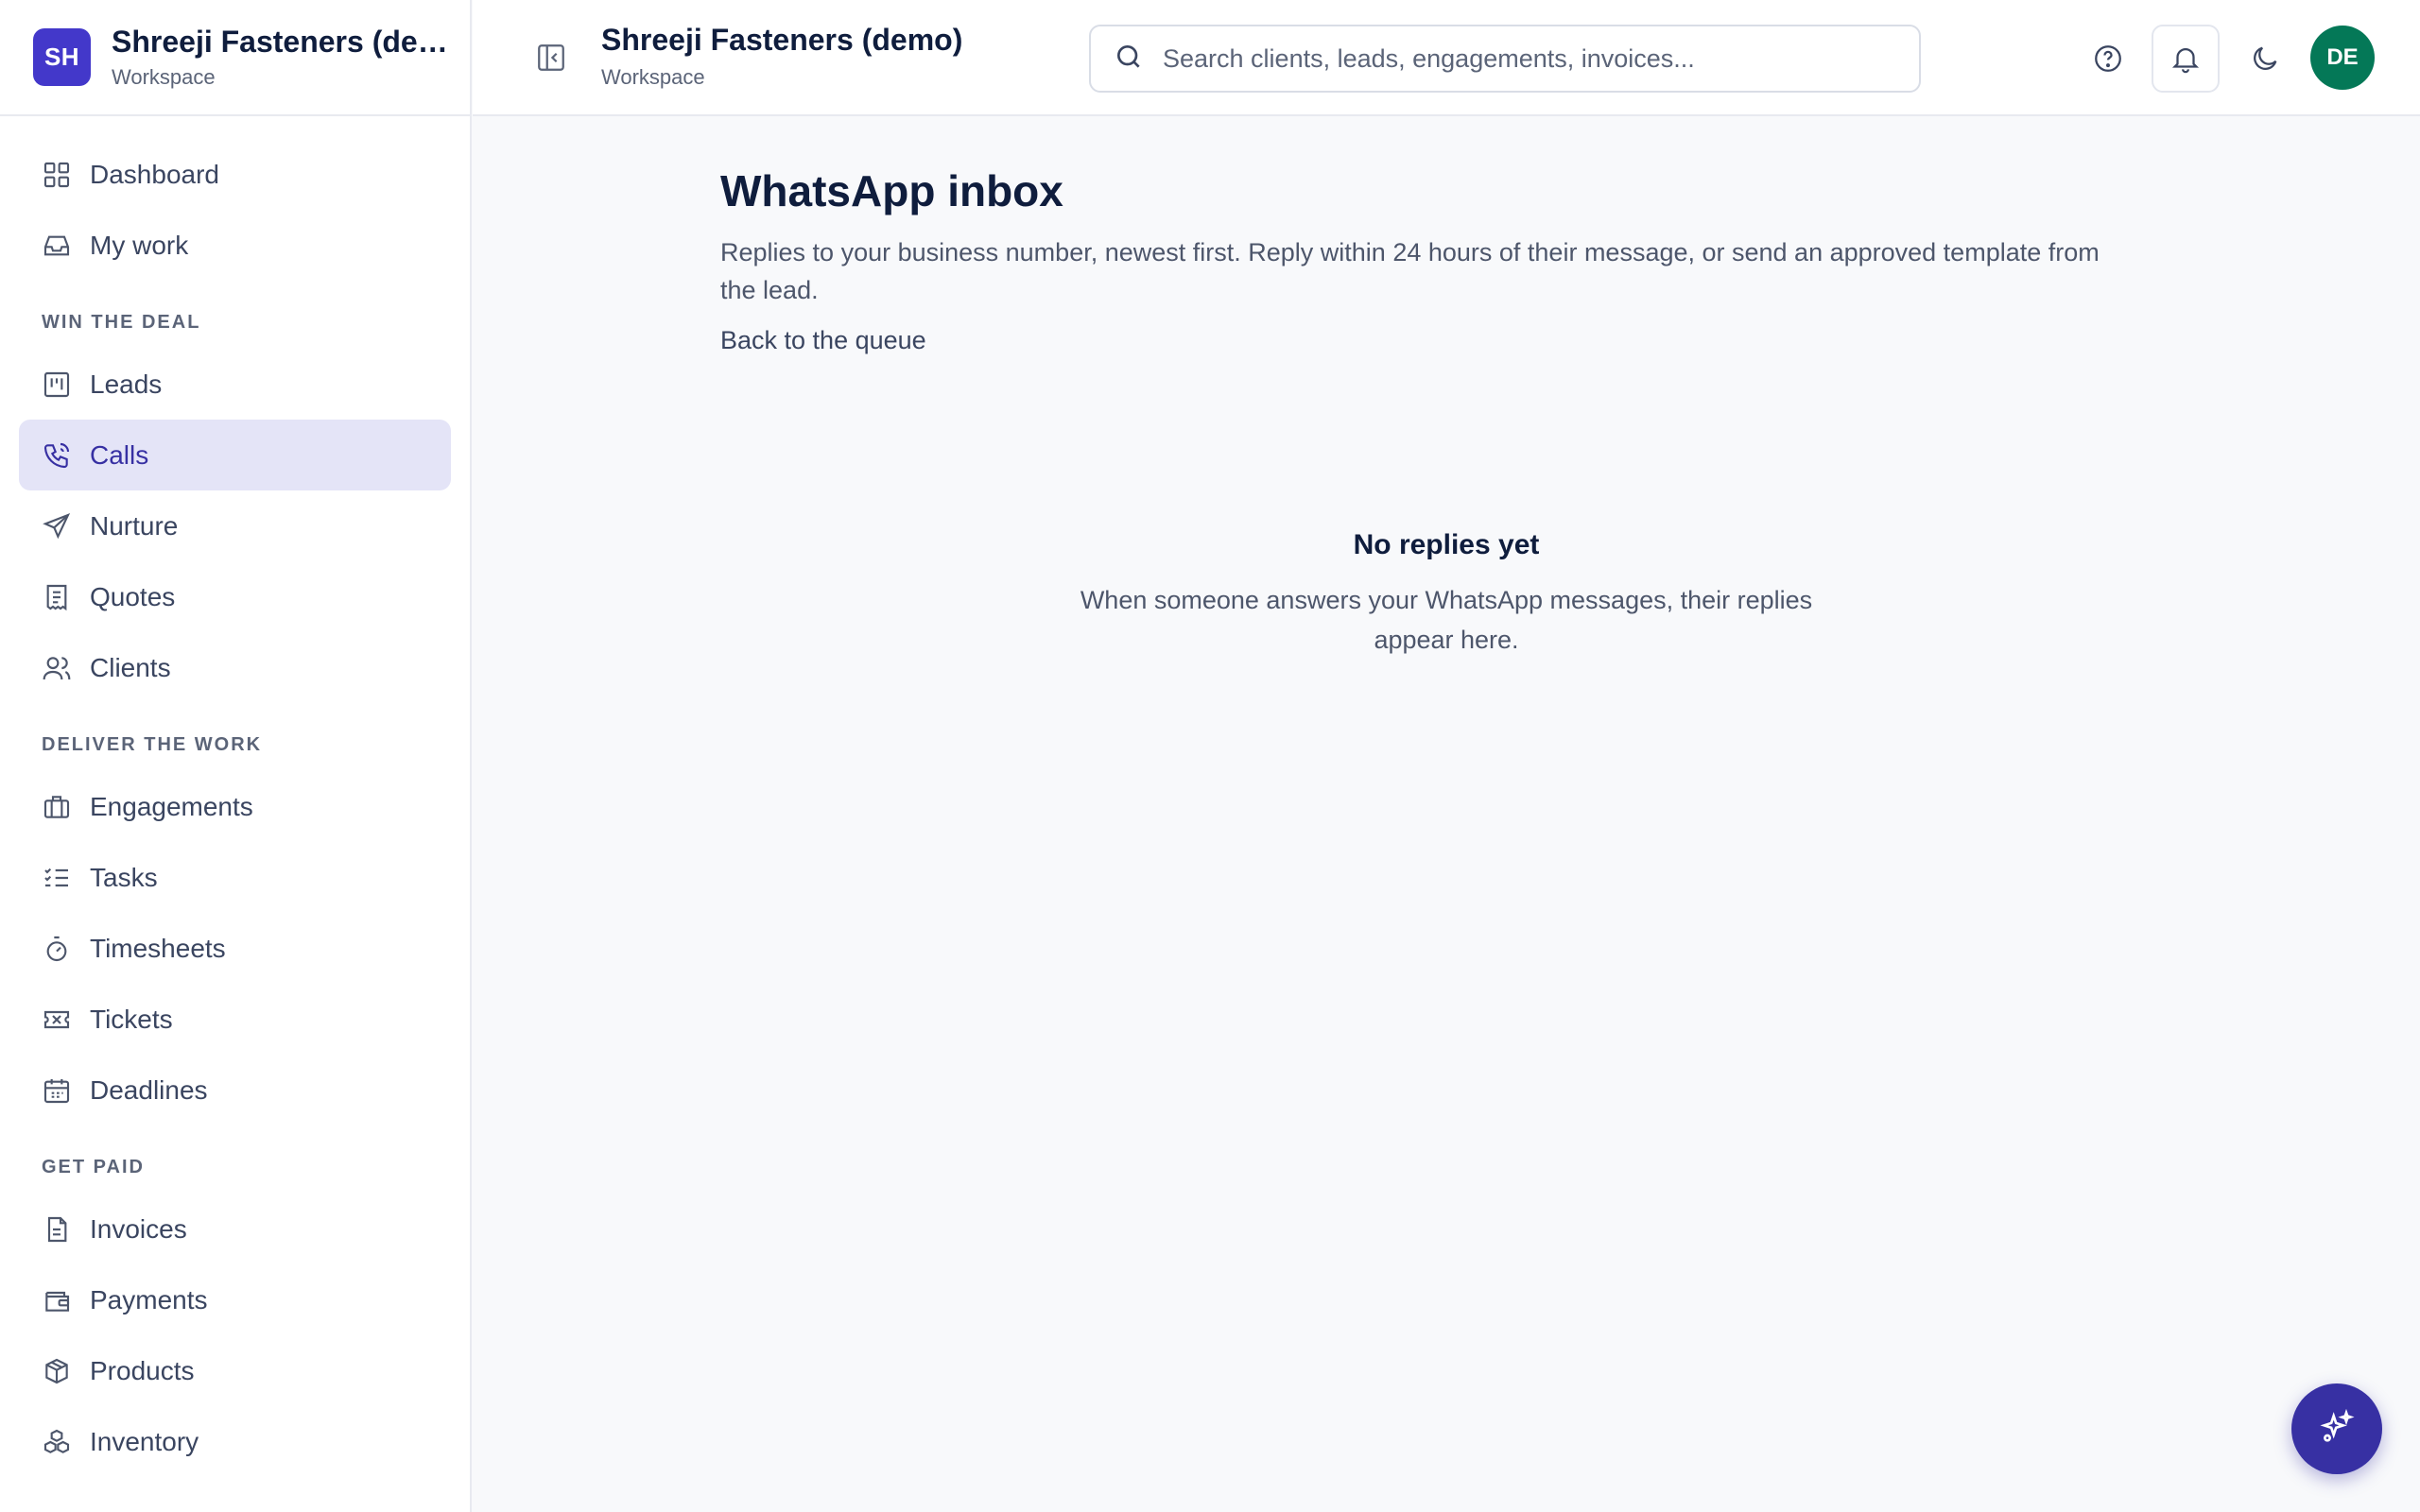 Image resolution: width=2420 pixels, height=1512 pixels. What do you see at coordinates (122, 322) in the screenshot?
I see `section-label-win-the-deal: WIN THE DEAL` at bounding box center [122, 322].